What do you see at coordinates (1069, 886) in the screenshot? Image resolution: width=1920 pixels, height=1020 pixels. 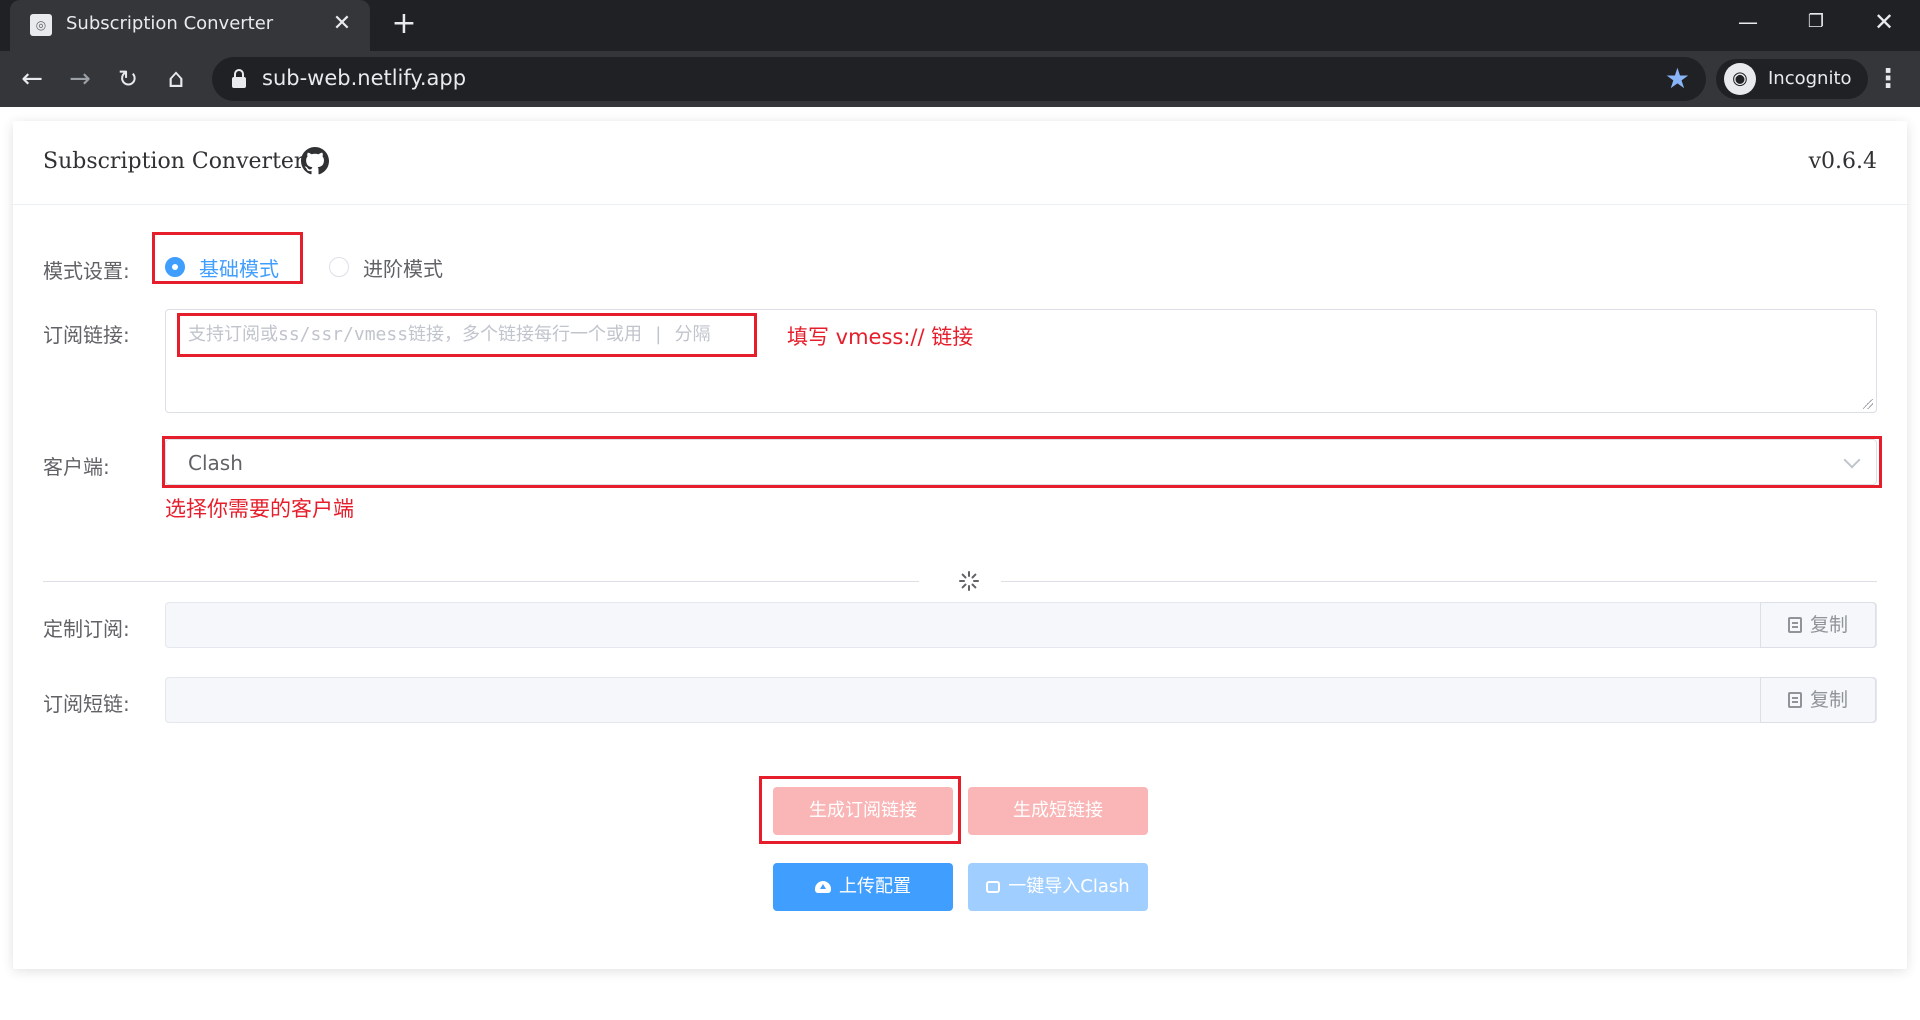 I see `import-clash-label: 一键导入Clash` at bounding box center [1069, 886].